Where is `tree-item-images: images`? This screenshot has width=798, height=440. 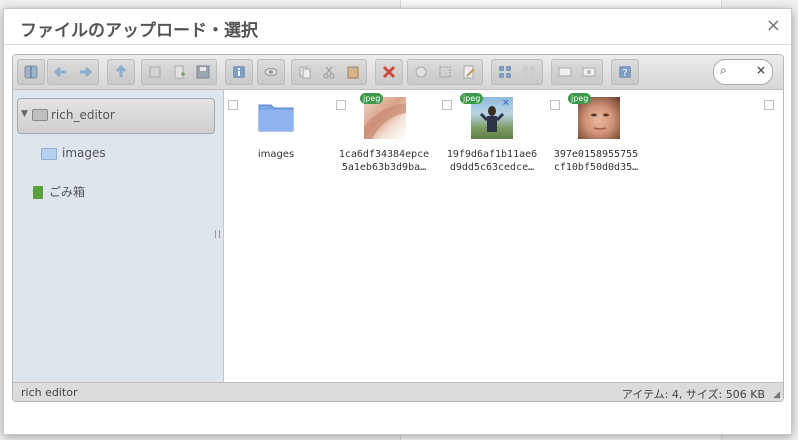 tree-item-images: images is located at coordinates (73, 153).